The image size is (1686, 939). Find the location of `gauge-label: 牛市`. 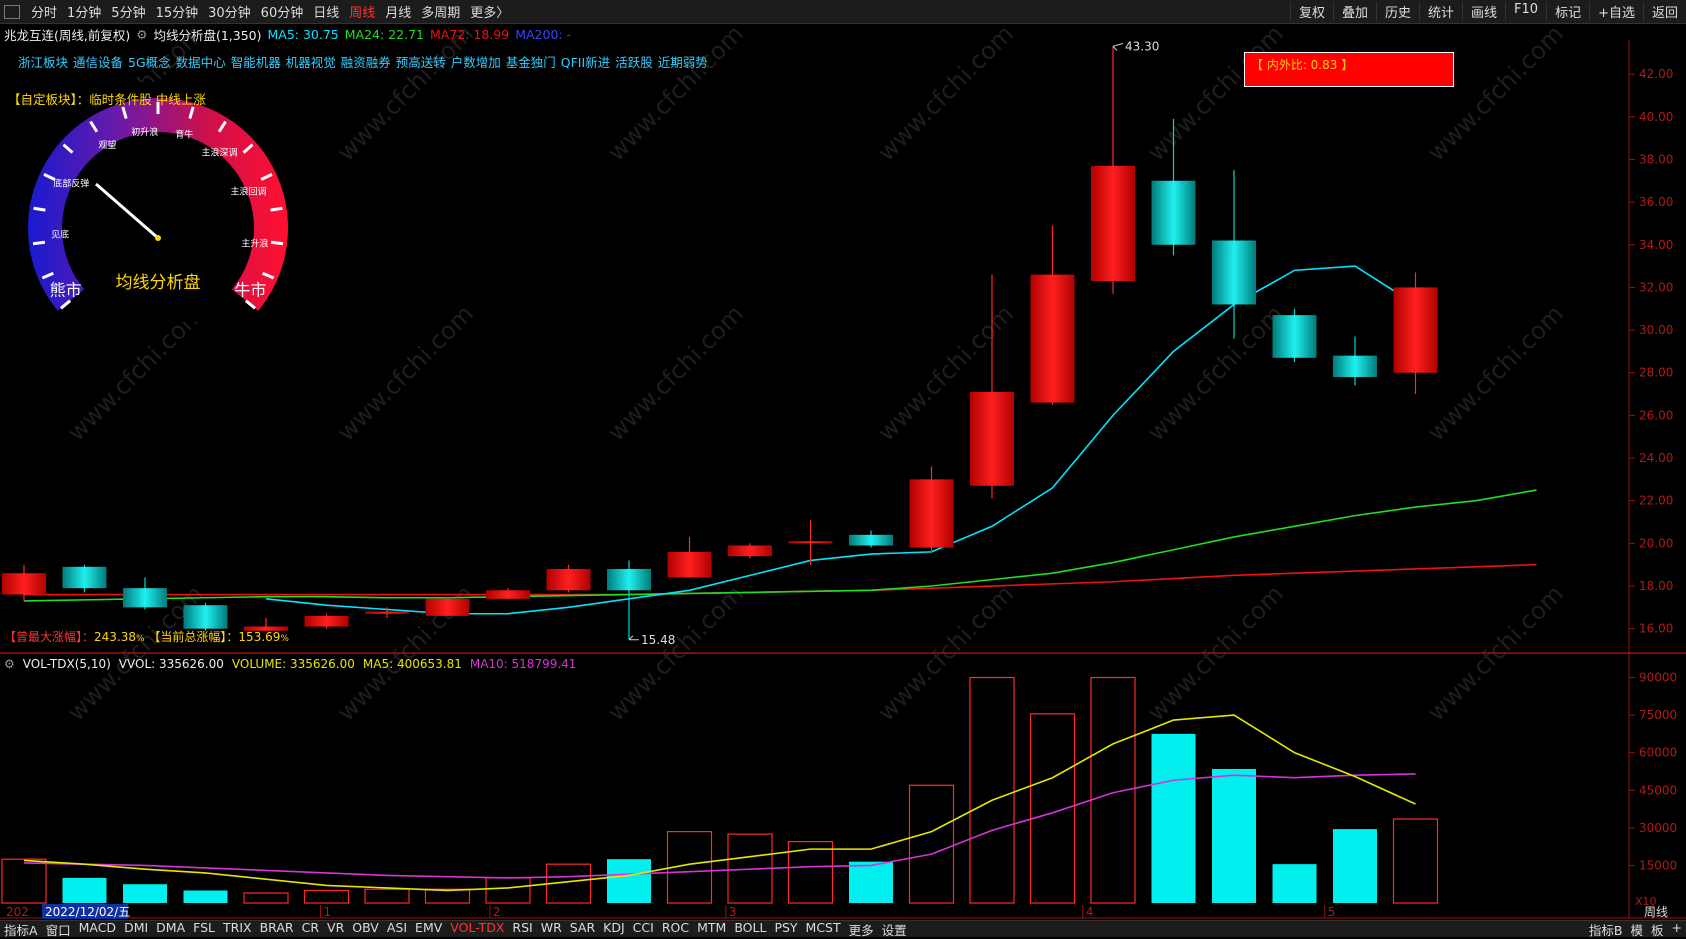

gauge-label: 牛市 is located at coordinates (250, 289).